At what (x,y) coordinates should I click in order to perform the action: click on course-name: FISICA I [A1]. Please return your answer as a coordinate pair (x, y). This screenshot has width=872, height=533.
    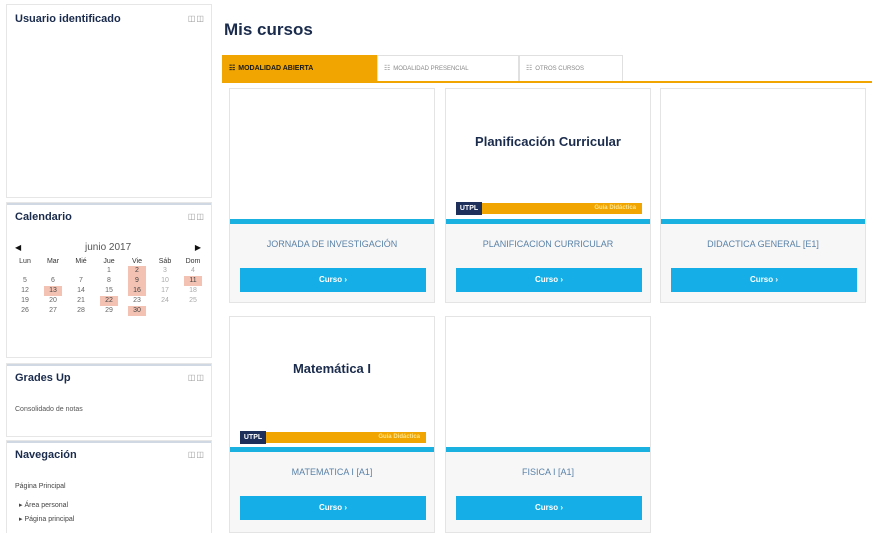
    Looking at the image, I should click on (548, 472).